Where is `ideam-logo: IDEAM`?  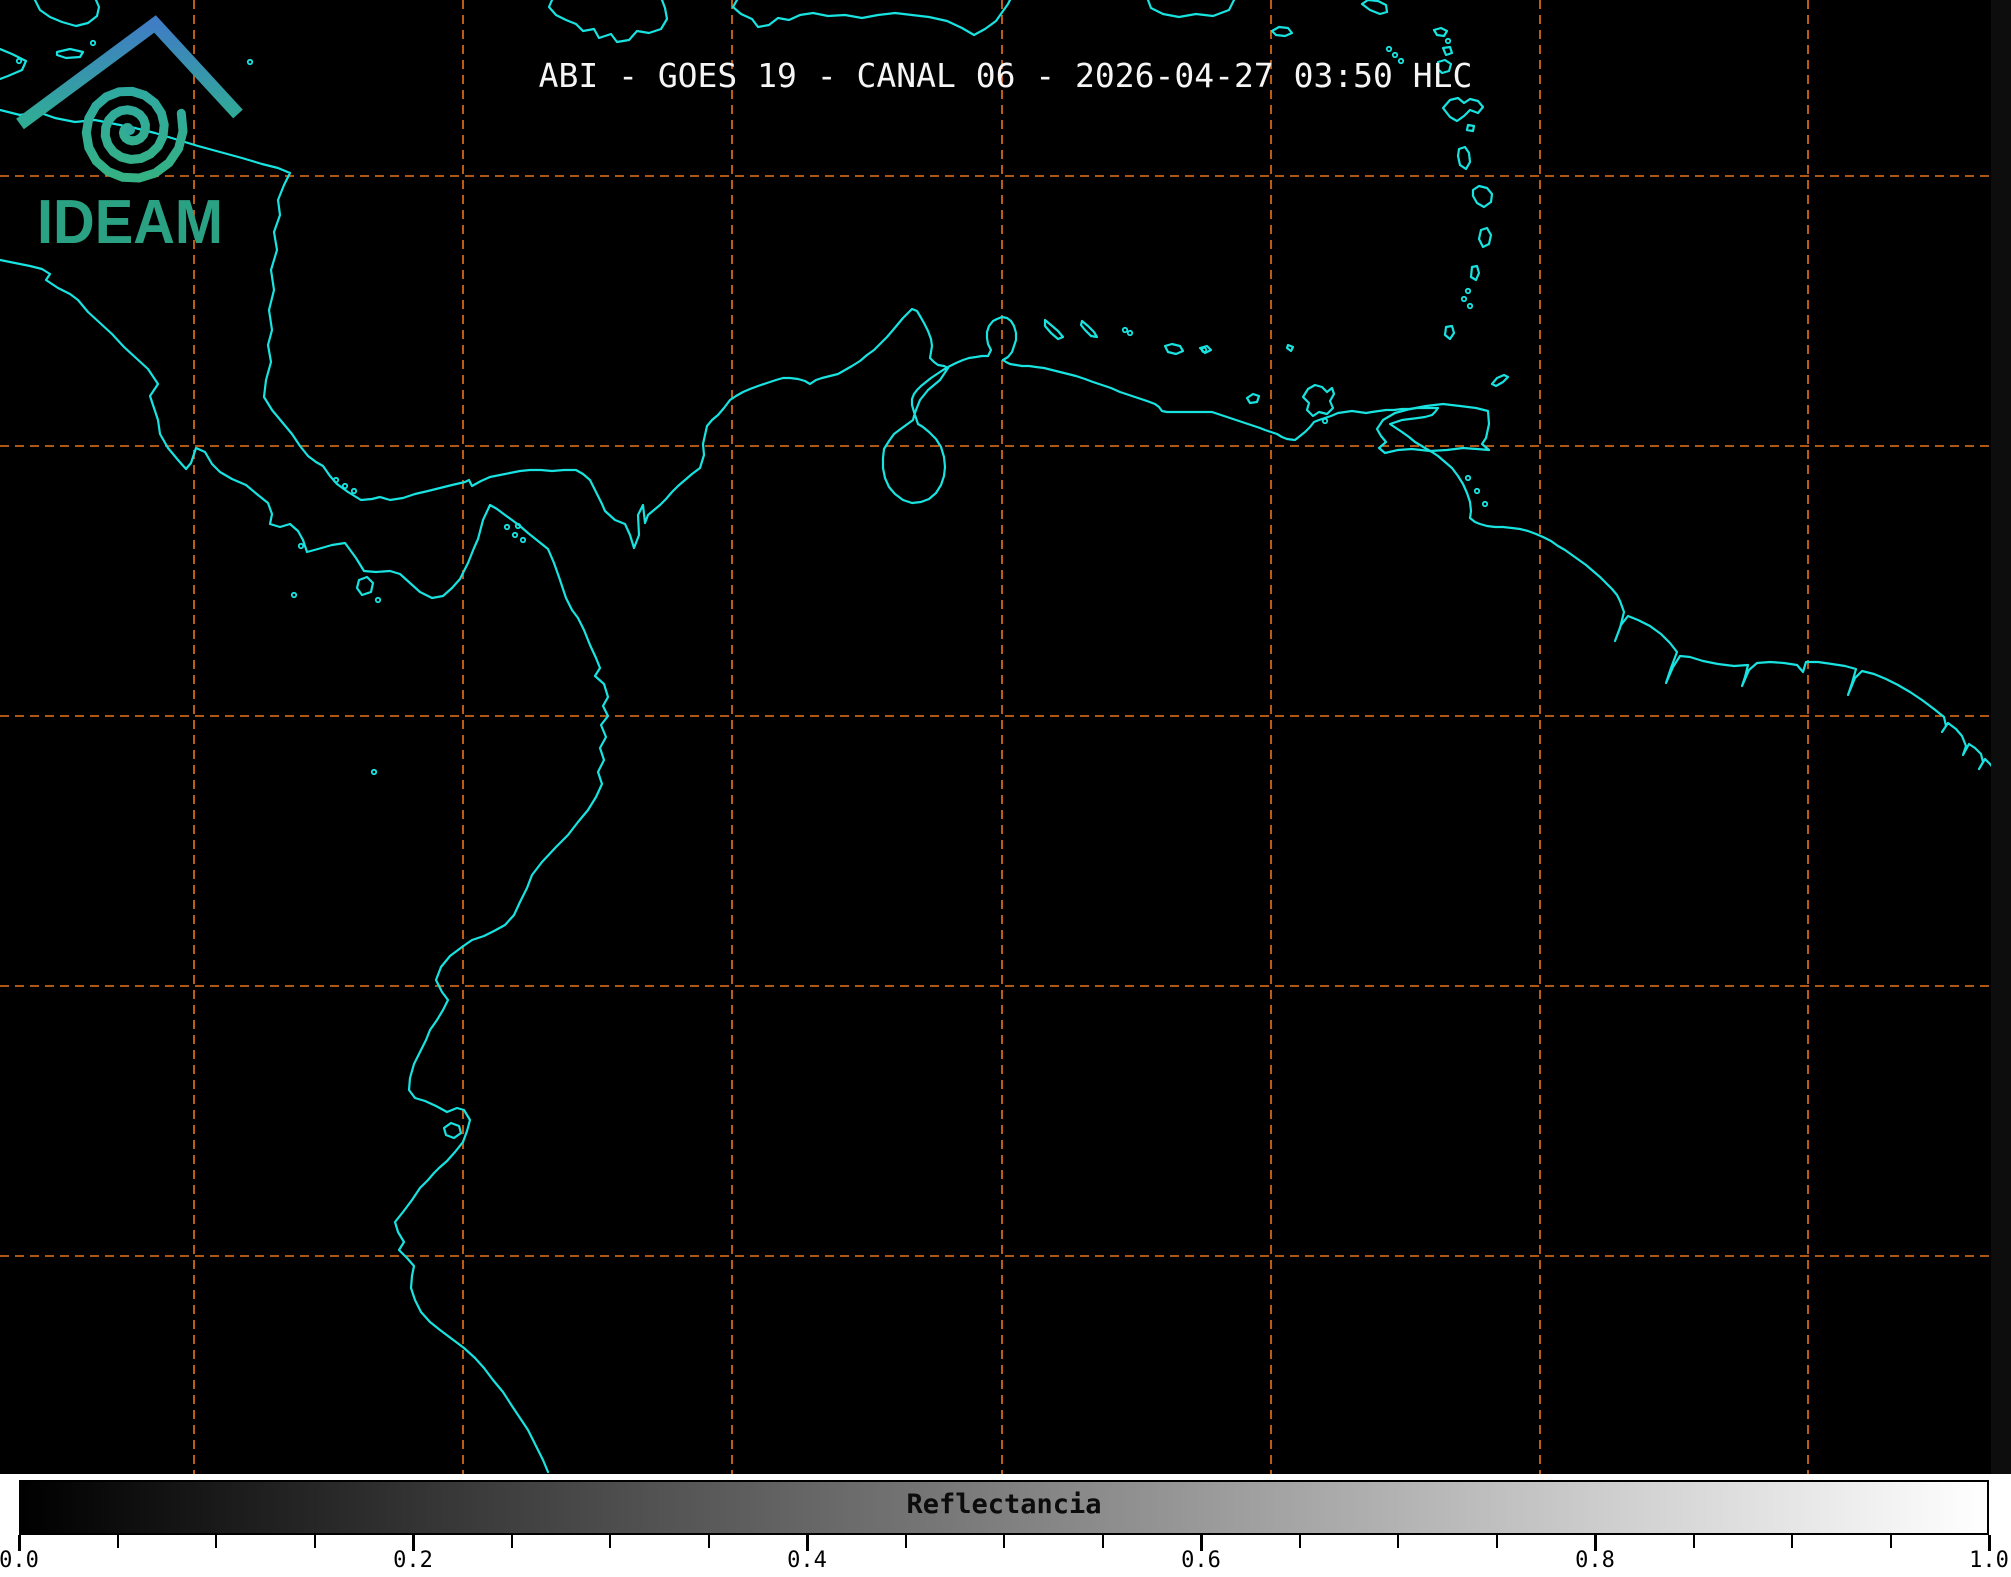
ideam-logo: IDEAM is located at coordinates (129, 133).